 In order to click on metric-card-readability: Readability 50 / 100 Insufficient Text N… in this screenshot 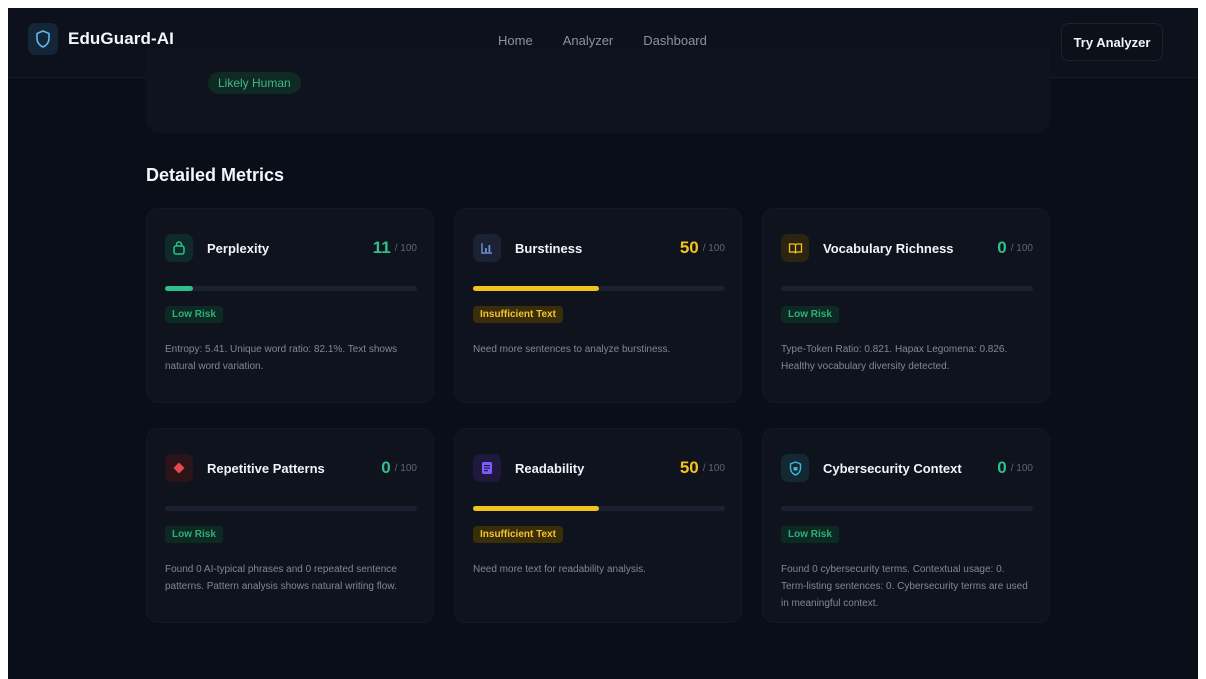, I will do `click(598, 525)`.